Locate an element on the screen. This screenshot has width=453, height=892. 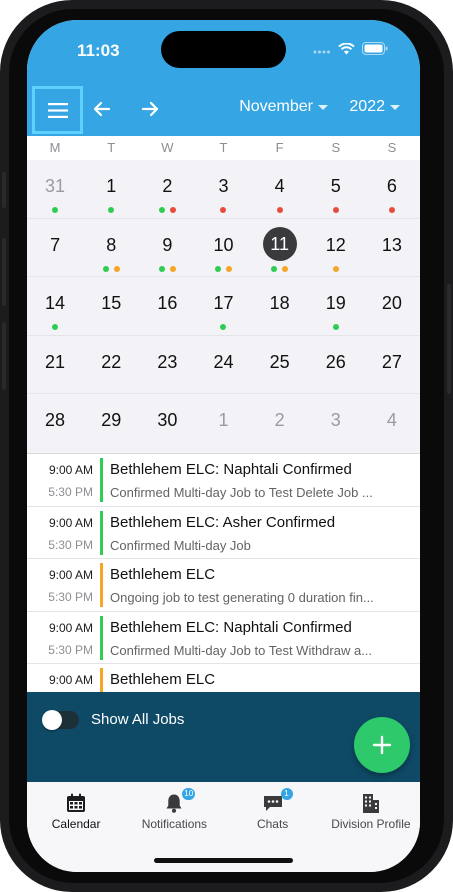
signal-icon is located at coordinates (322, 51).